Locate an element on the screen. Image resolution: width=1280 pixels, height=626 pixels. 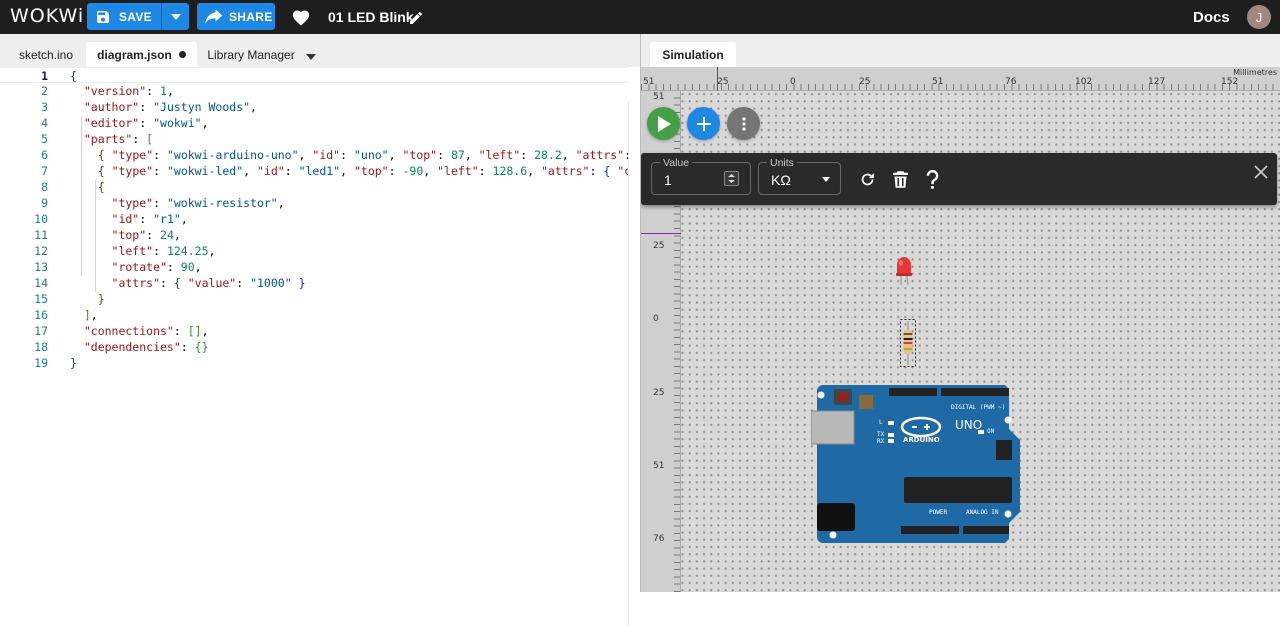
share-button: SHARE is located at coordinates (236, 16).